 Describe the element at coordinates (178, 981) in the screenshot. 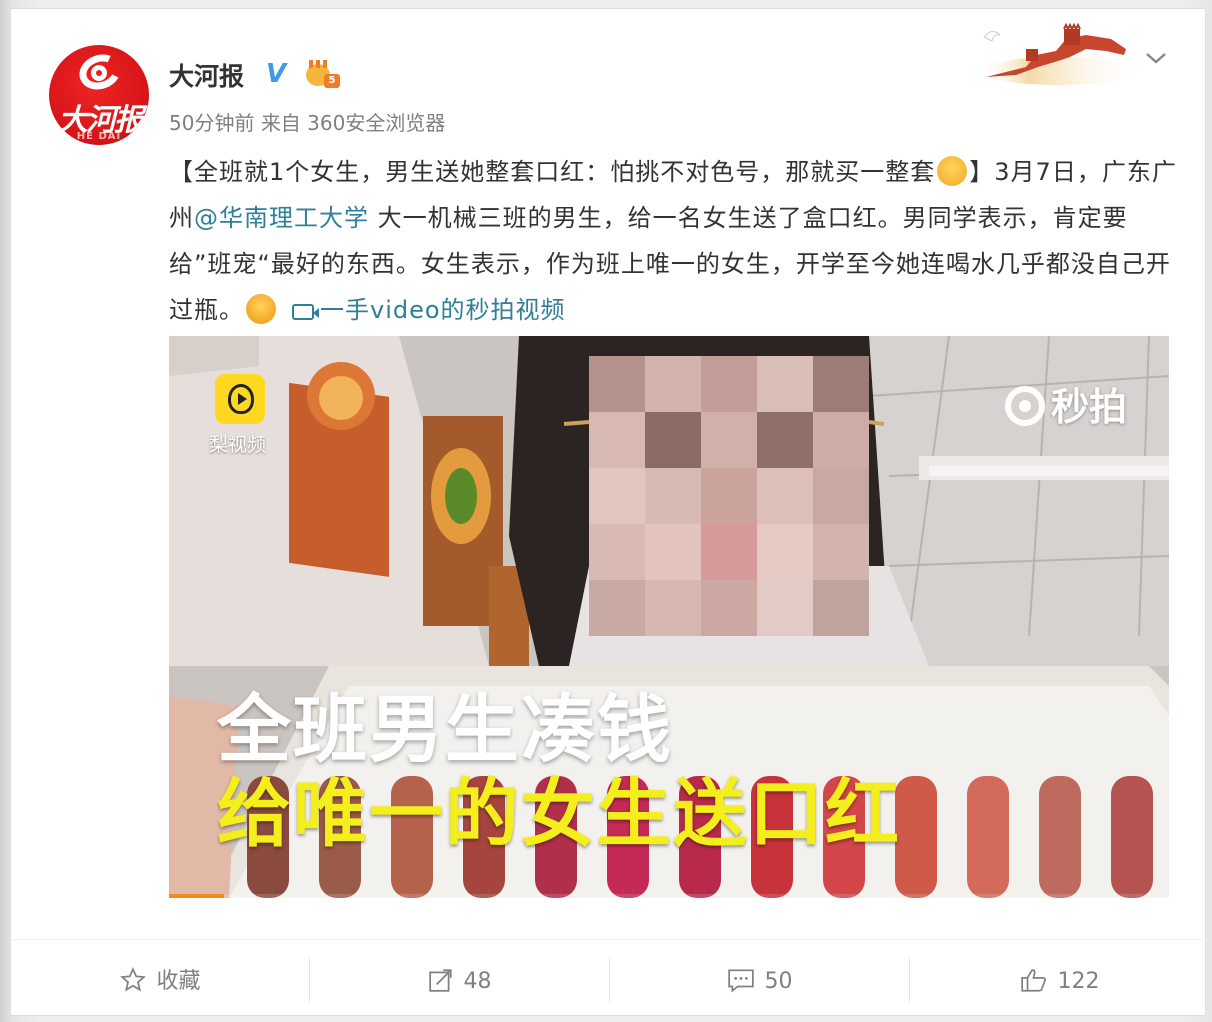

I see `favorite-label: 收藏` at that location.